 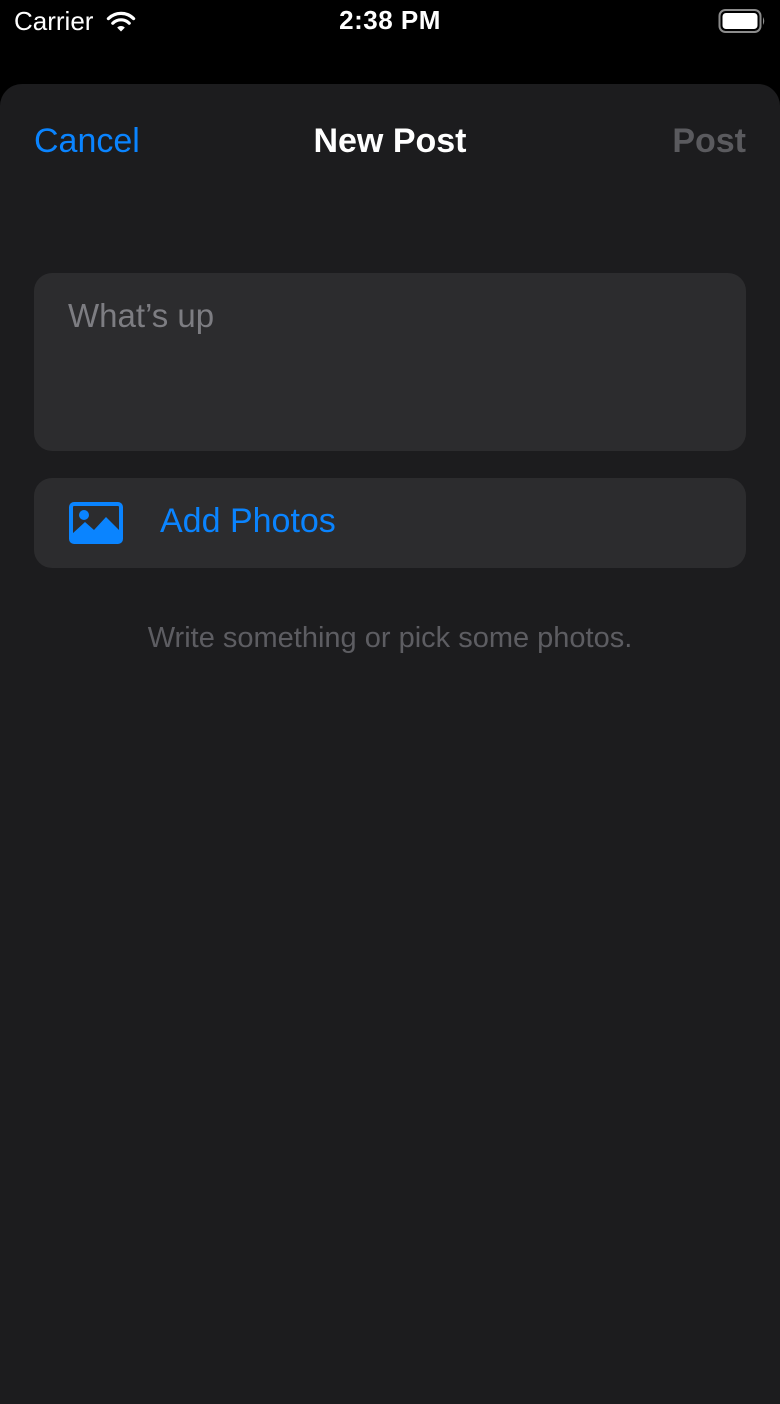 I want to click on empty-state-hint: Write something or pick some photos., so click(x=390, y=638).